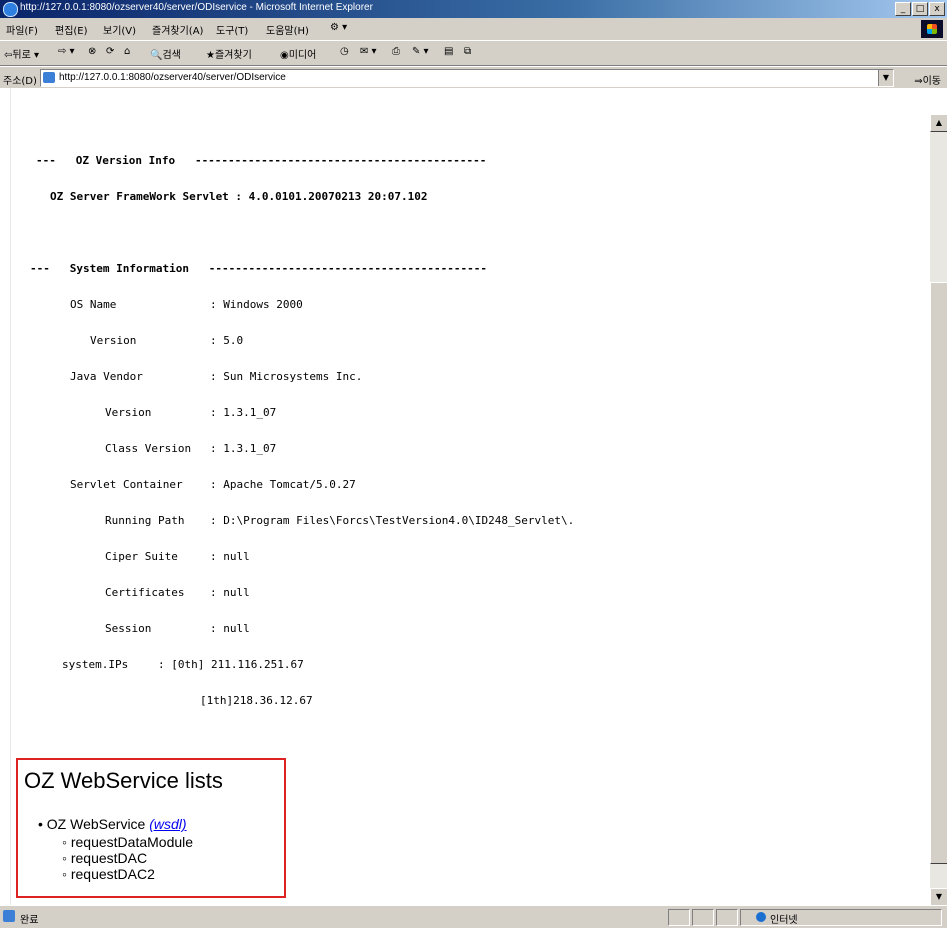 This screenshot has width=947, height=928. What do you see at coordinates (148, 448) in the screenshot?
I see `sys-label-class-version: Class Version` at bounding box center [148, 448].